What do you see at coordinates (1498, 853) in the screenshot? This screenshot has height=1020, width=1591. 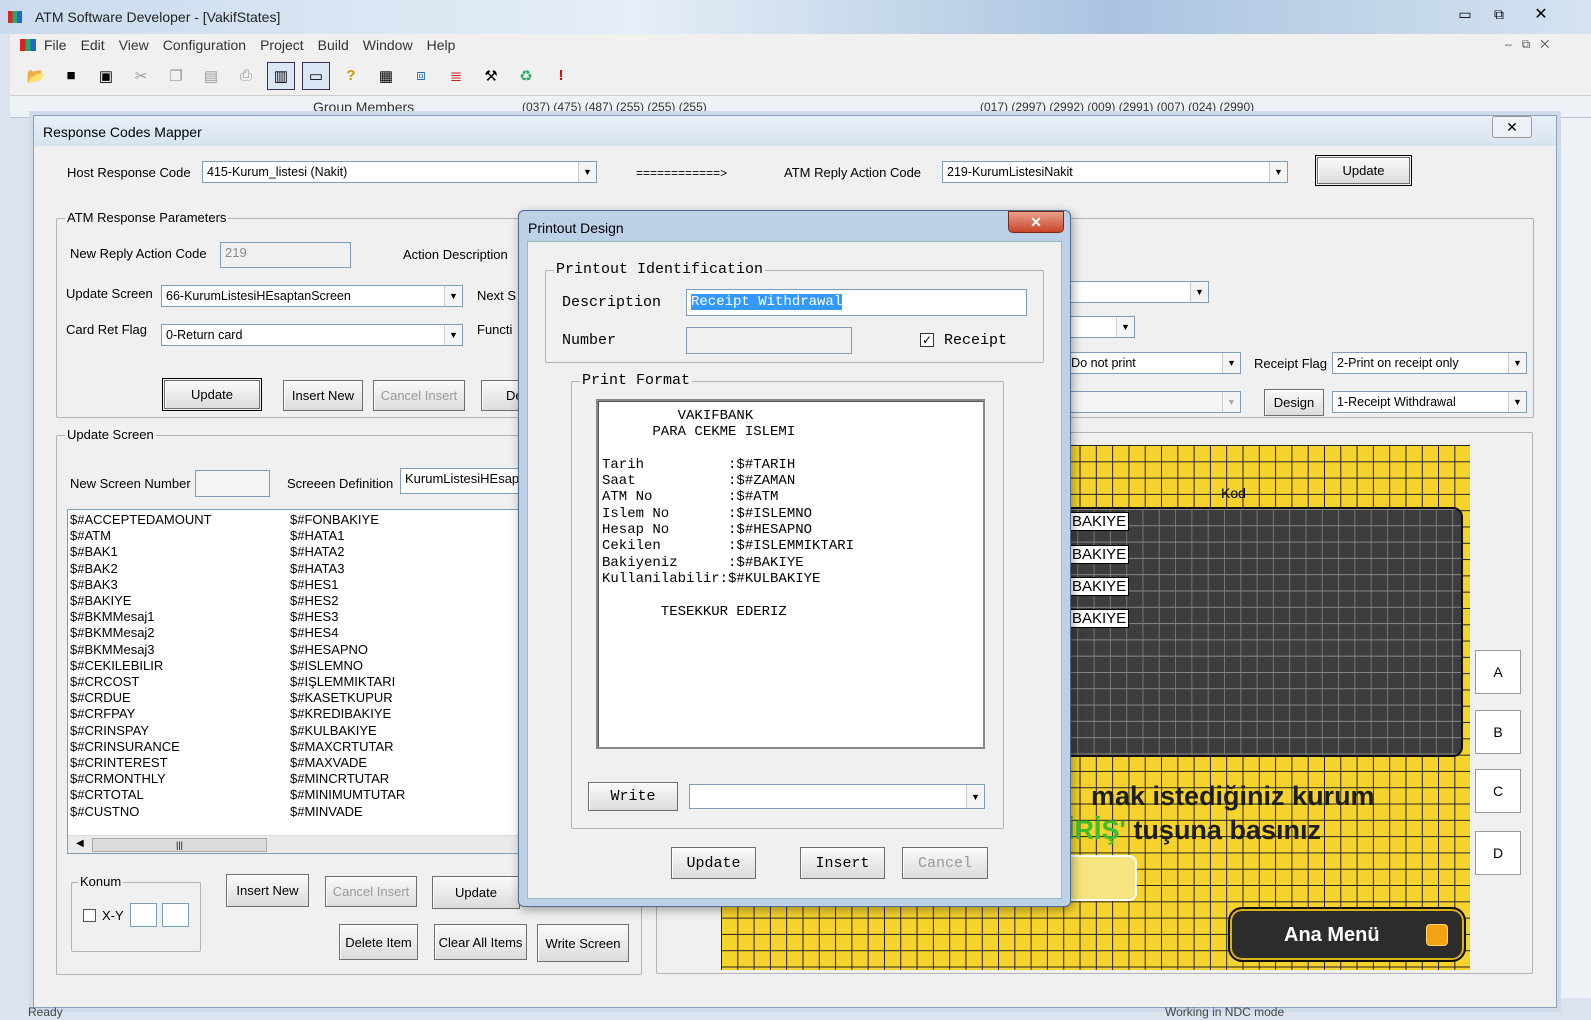 I see `side-button-d: D` at bounding box center [1498, 853].